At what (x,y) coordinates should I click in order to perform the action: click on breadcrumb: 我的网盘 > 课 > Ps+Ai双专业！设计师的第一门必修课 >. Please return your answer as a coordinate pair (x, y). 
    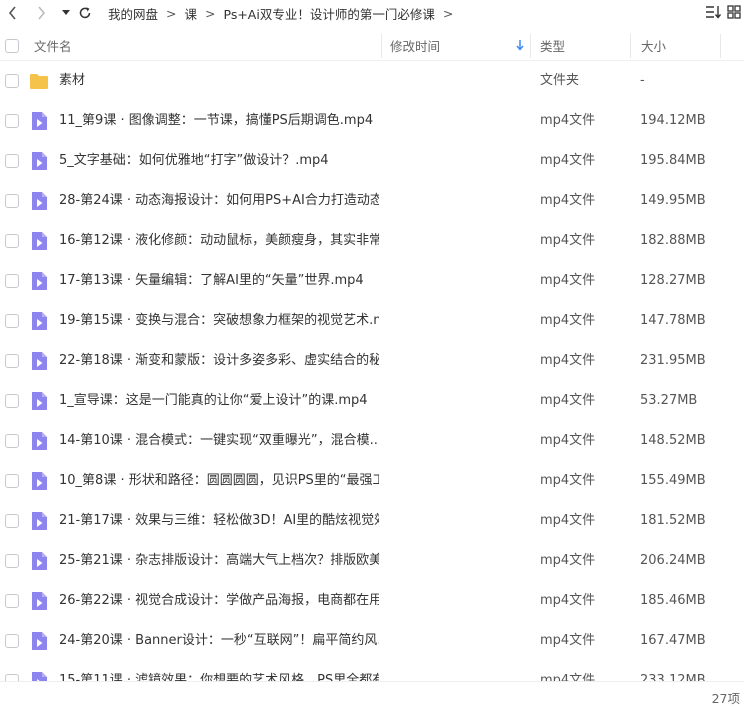
    Looking at the image, I should click on (284, 13).